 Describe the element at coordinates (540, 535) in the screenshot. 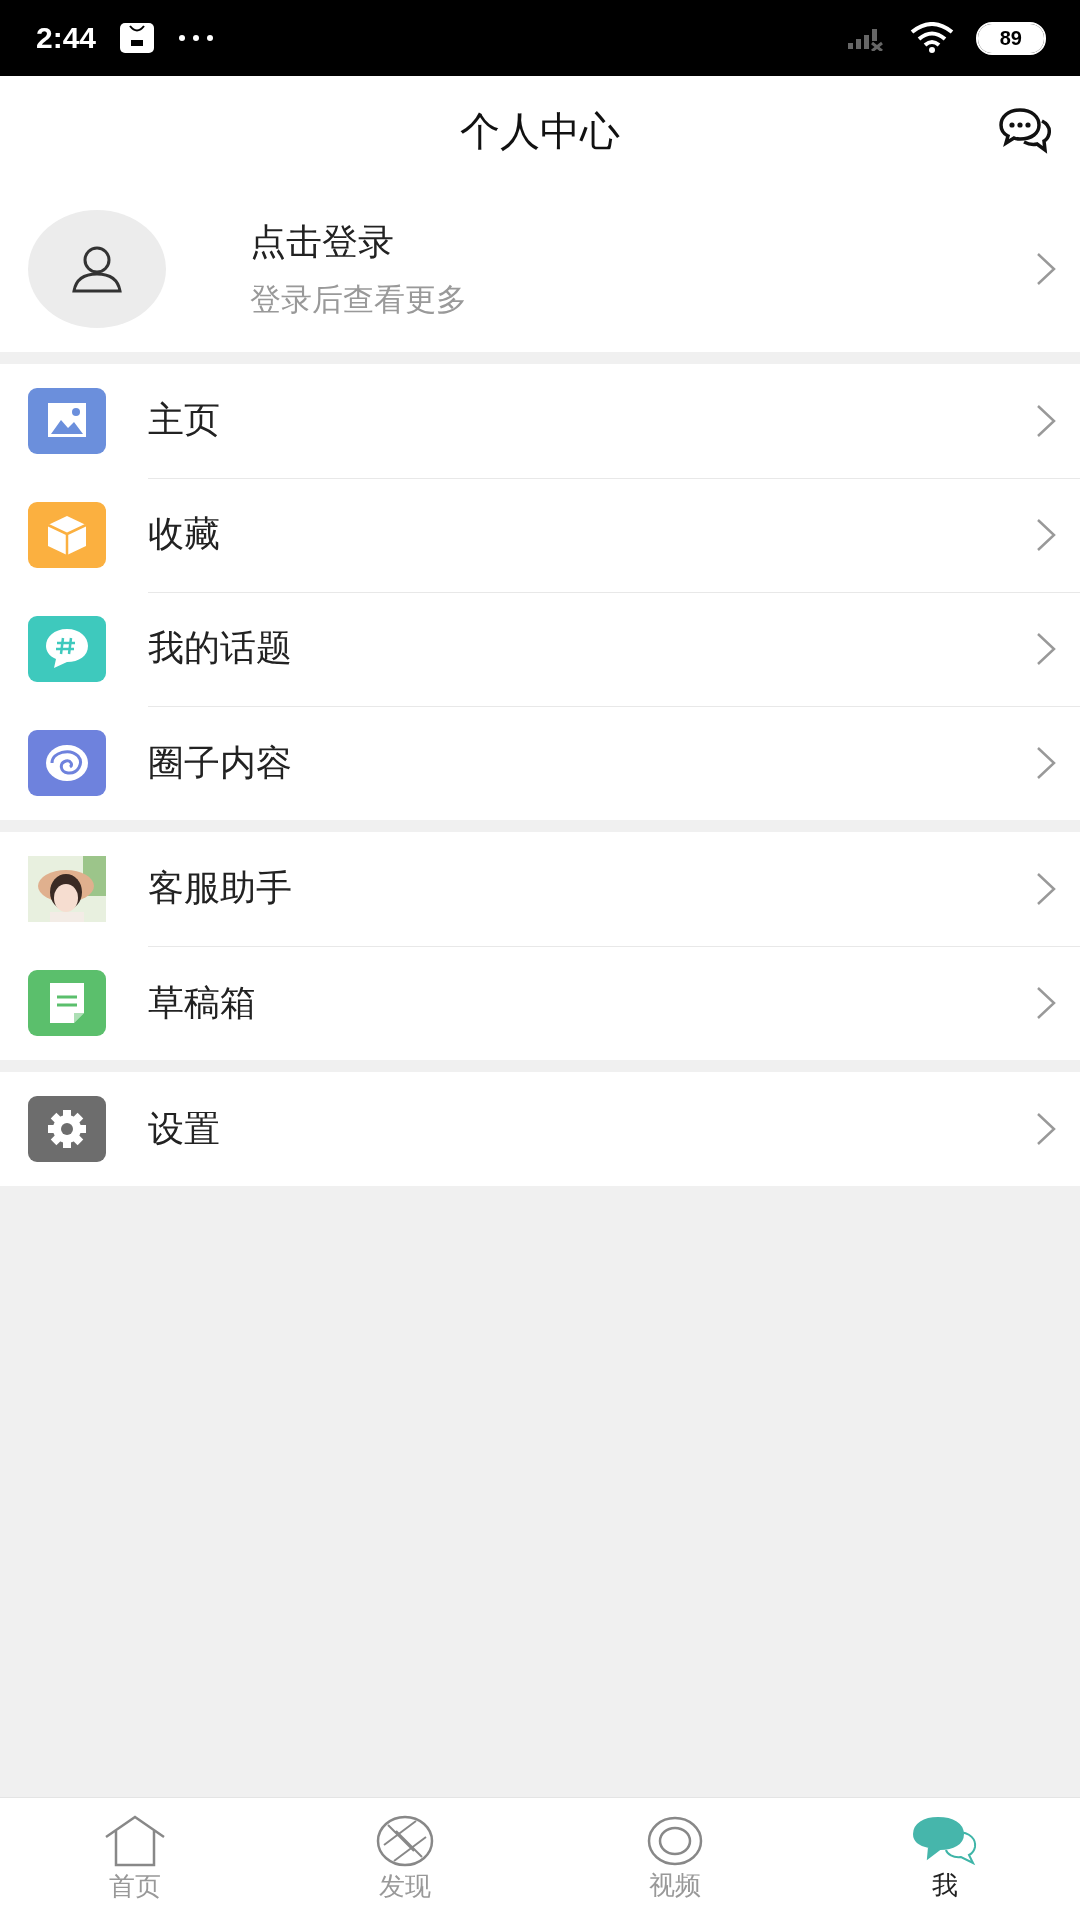

I see `menu-item: 收藏` at that location.